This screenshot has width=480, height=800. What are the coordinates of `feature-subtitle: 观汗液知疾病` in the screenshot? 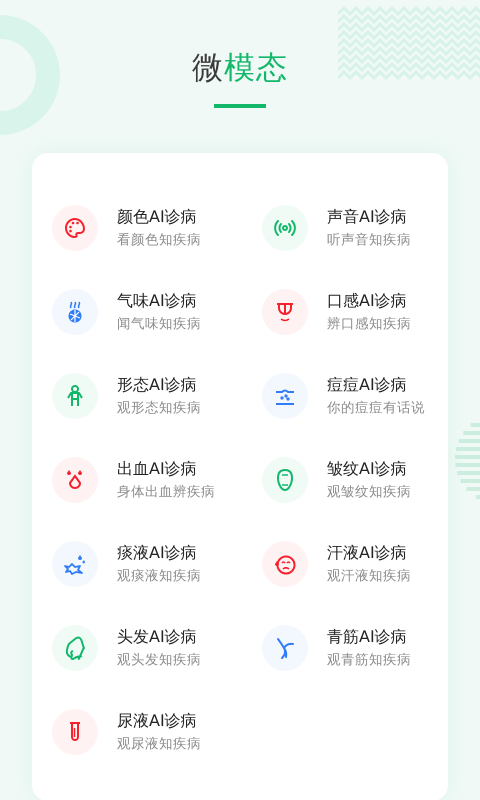 It's located at (369, 576).